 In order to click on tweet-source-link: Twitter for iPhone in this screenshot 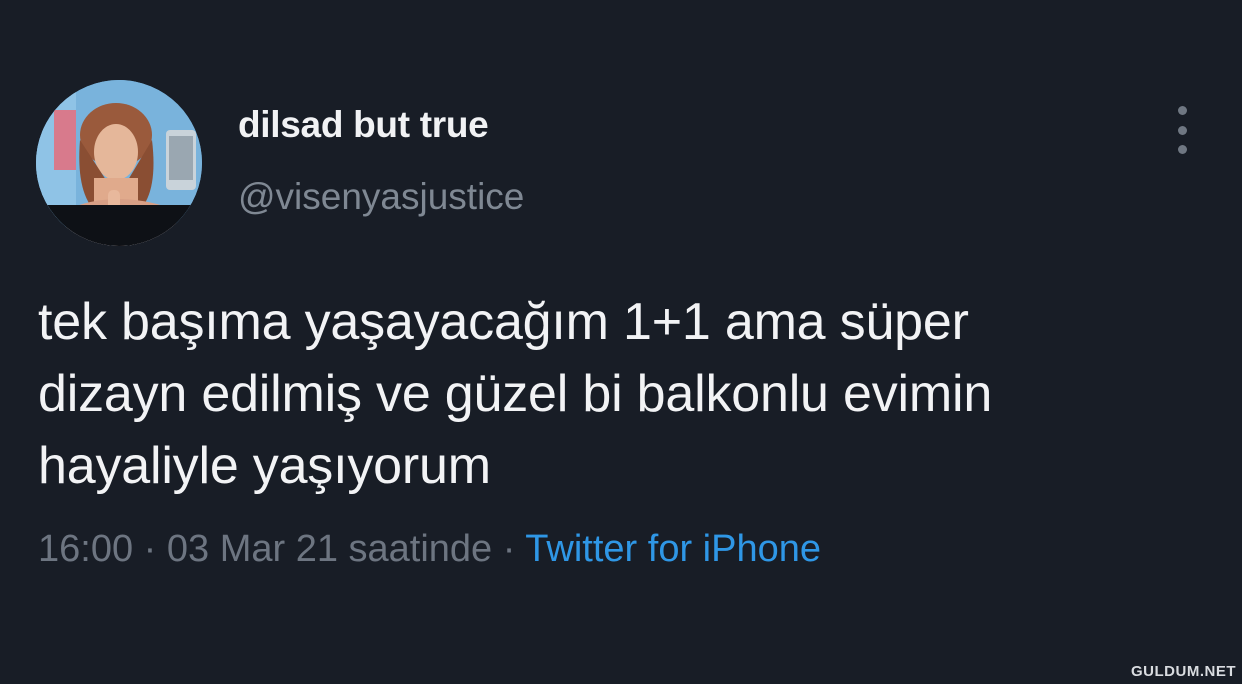, I will do `click(673, 549)`.